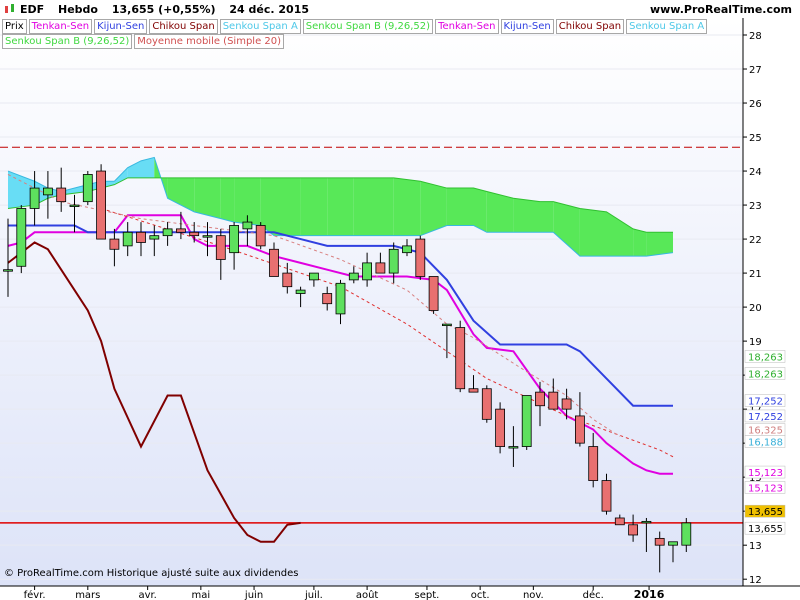  Describe the element at coordinates (765, 374) in the screenshot. I see `axis-label-text: 18,263` at that location.